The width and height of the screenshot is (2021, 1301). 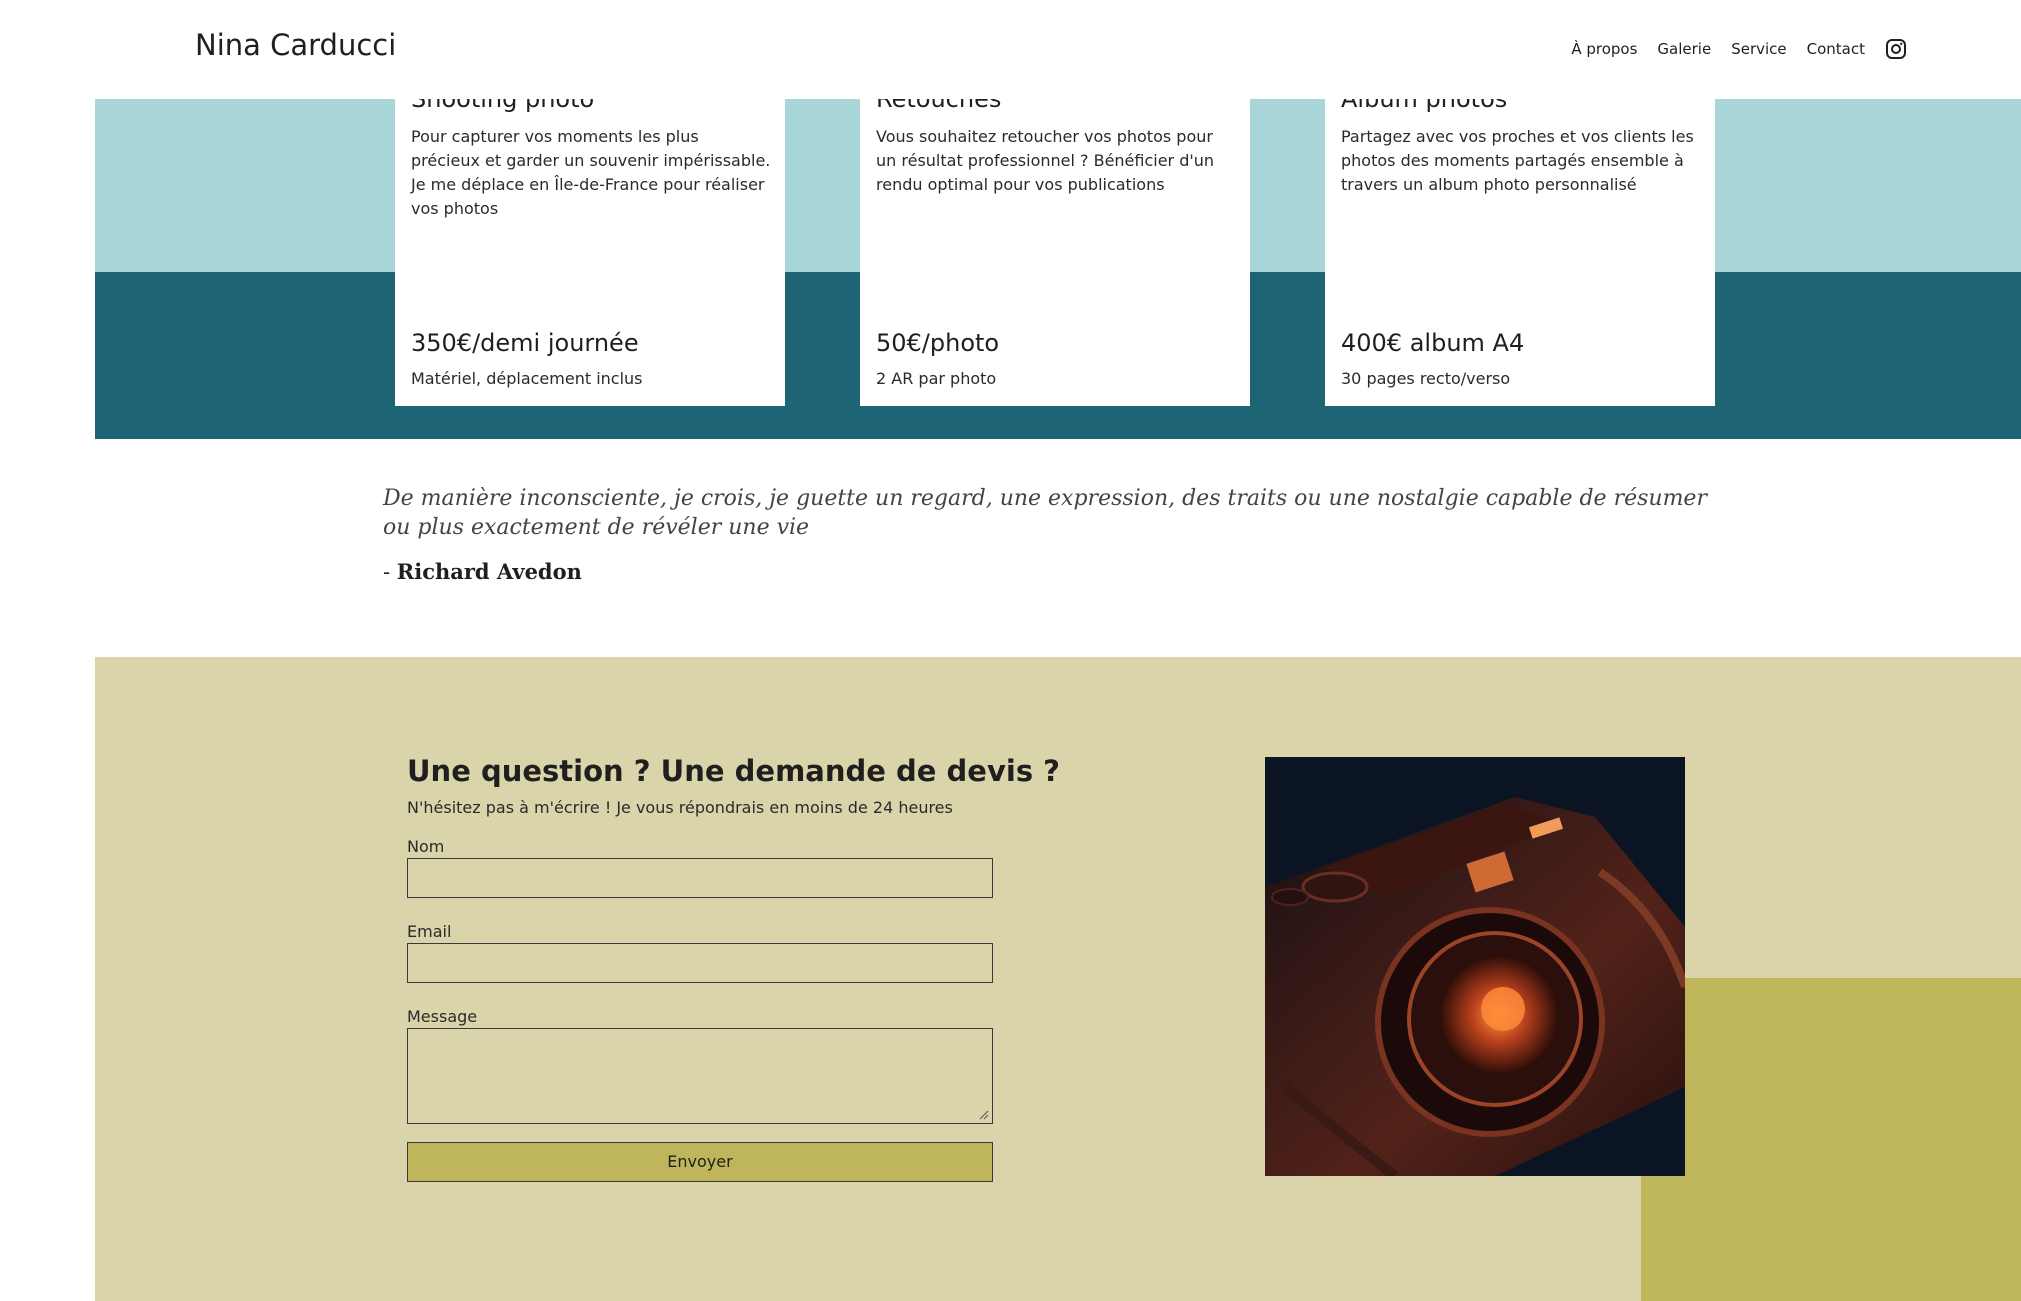 I want to click on name-field, so click(x=700, y=878).